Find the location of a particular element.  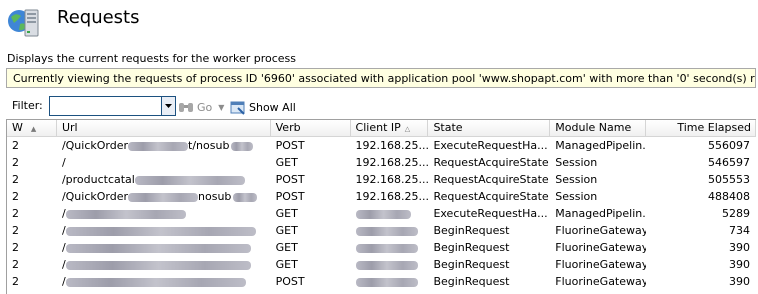

cell-url: /QuickOrder t/nosub is located at coordinates (164, 145).